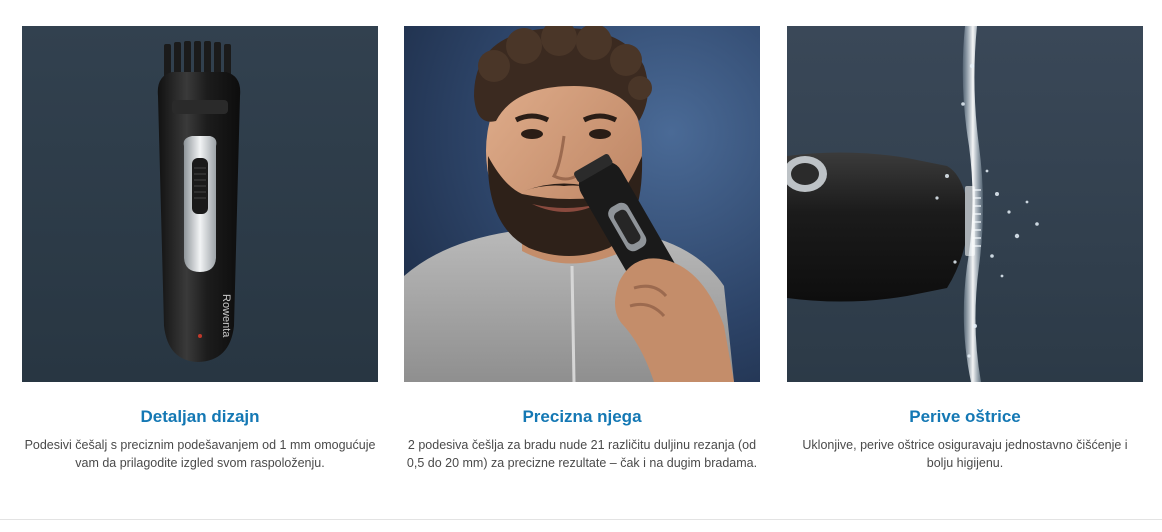 The height and width of the screenshot is (532, 1162). Describe the element at coordinates (226, 316) in the screenshot. I see `brand-logo-text: Rowenta` at that location.